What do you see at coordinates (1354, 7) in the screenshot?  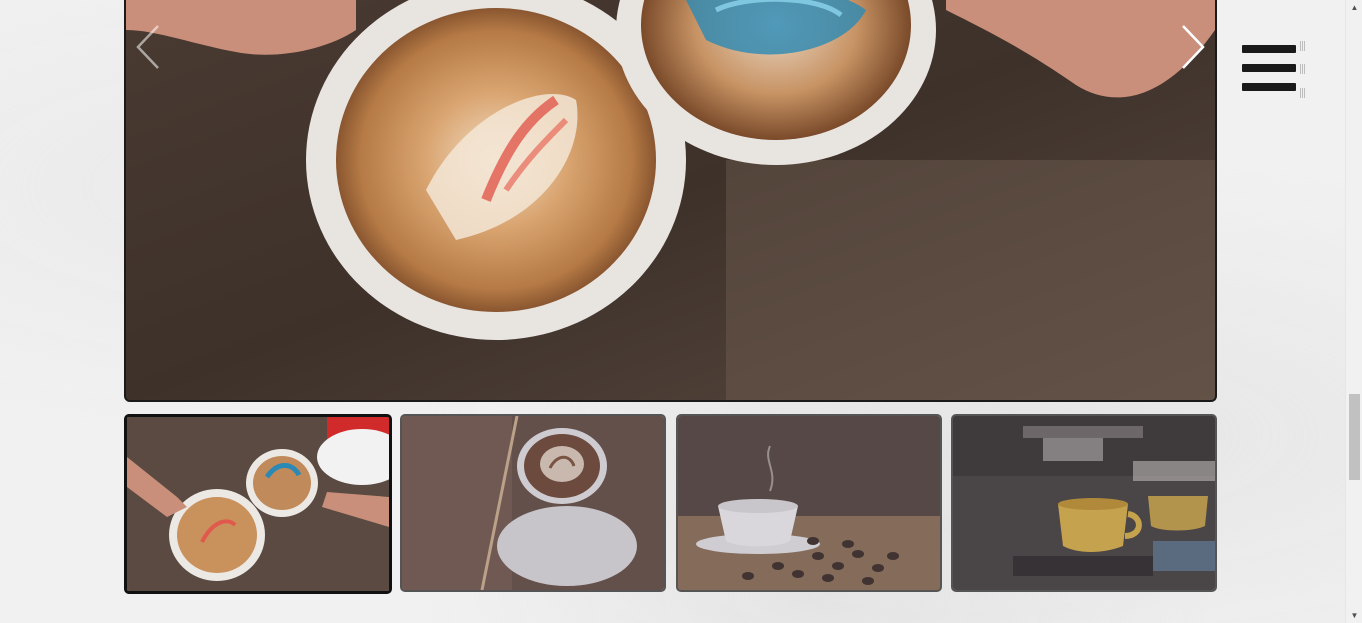 I see `scroll-up-icon: ▲` at bounding box center [1354, 7].